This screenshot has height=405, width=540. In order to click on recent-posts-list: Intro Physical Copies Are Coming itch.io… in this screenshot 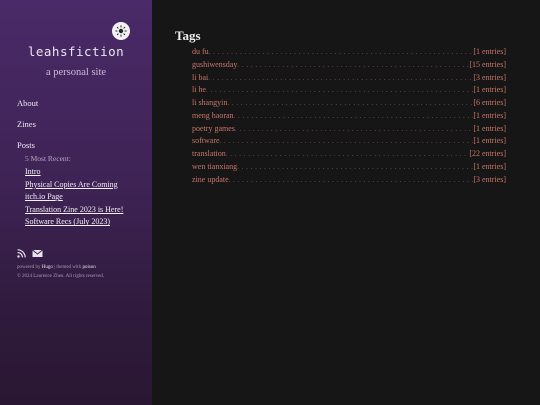, I will do `click(74, 197)`.